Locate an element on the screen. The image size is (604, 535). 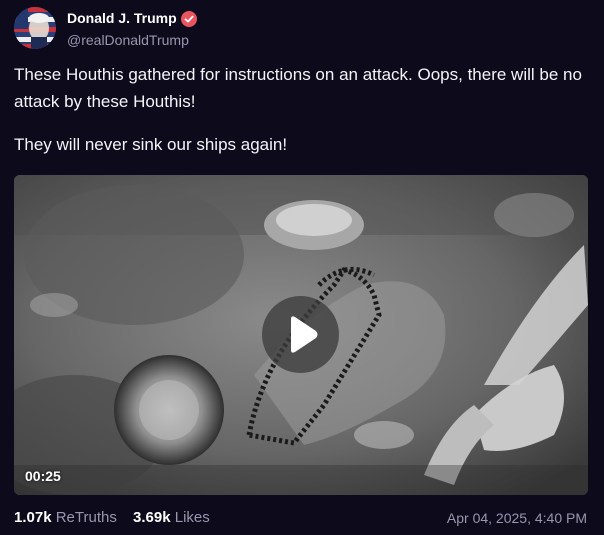
post-paragraph: They will never sink our ships again! is located at coordinates (151, 144).